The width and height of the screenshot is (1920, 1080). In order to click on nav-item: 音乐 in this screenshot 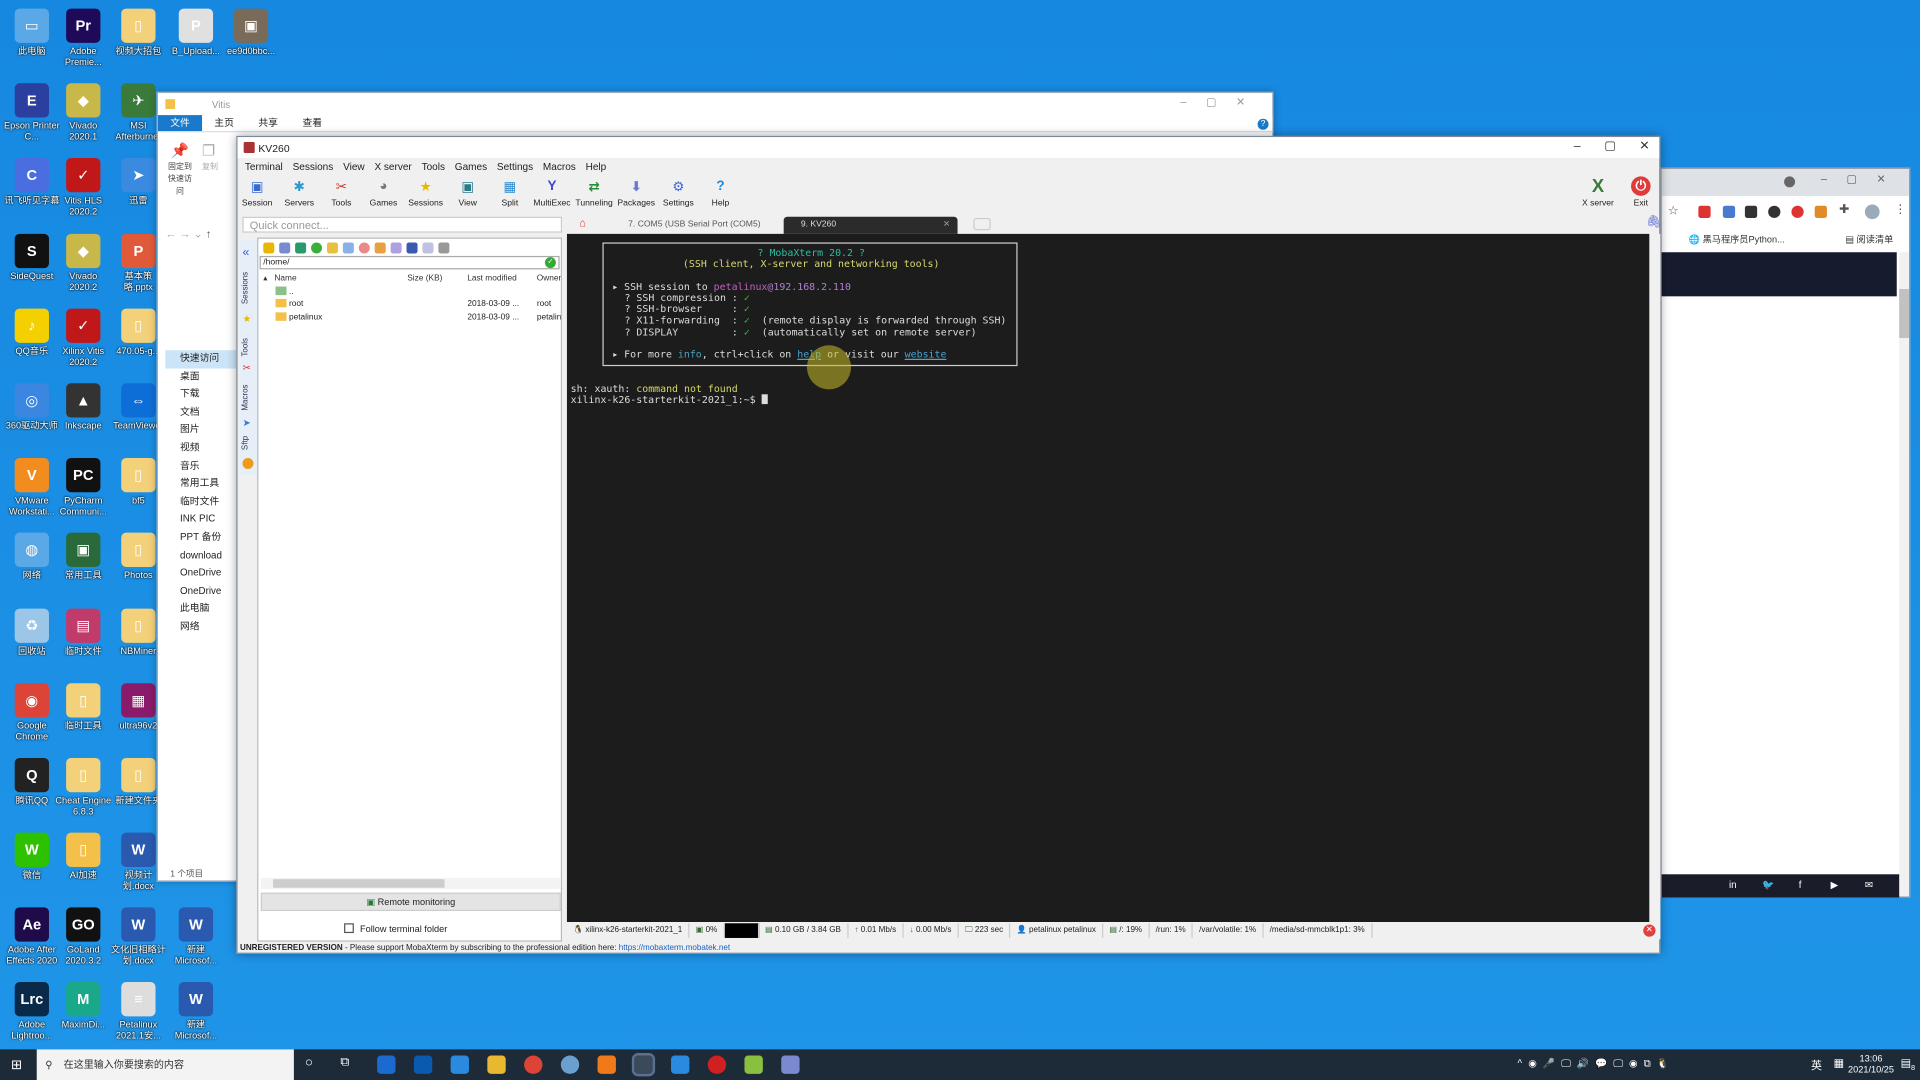, I will do `click(200, 466)`.